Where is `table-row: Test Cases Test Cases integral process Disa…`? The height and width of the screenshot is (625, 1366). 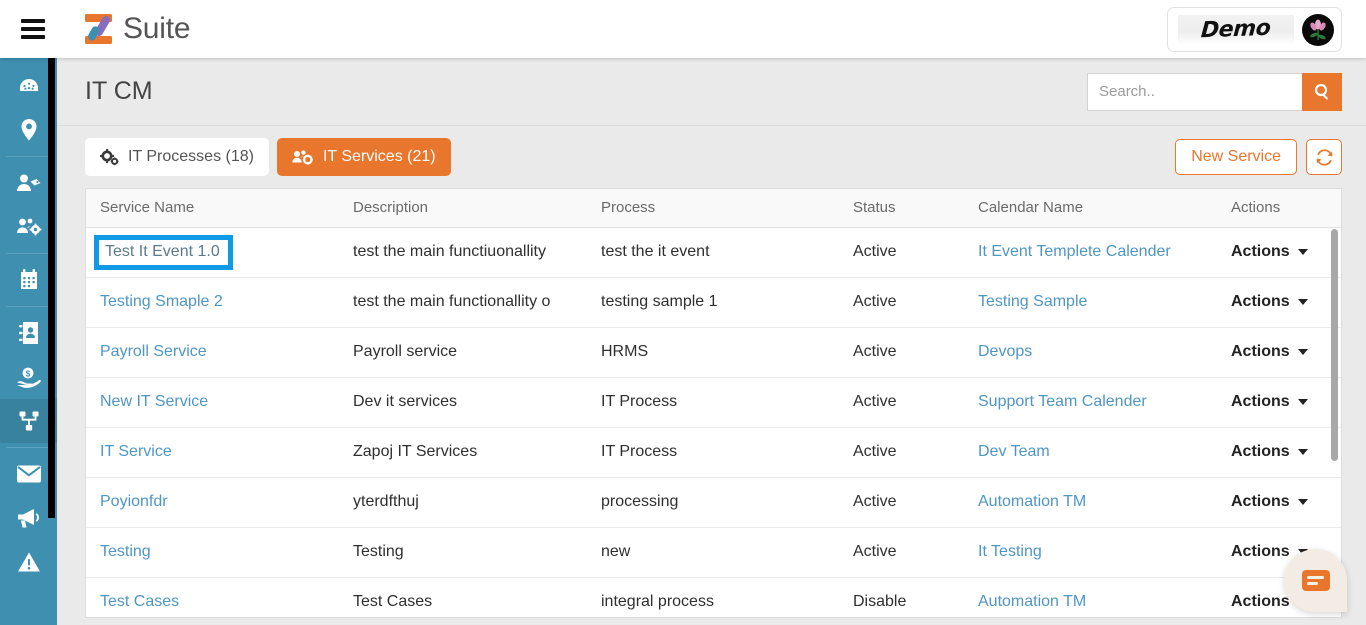 table-row: Test Cases Test Cases integral process Disa… is located at coordinates (713, 597).